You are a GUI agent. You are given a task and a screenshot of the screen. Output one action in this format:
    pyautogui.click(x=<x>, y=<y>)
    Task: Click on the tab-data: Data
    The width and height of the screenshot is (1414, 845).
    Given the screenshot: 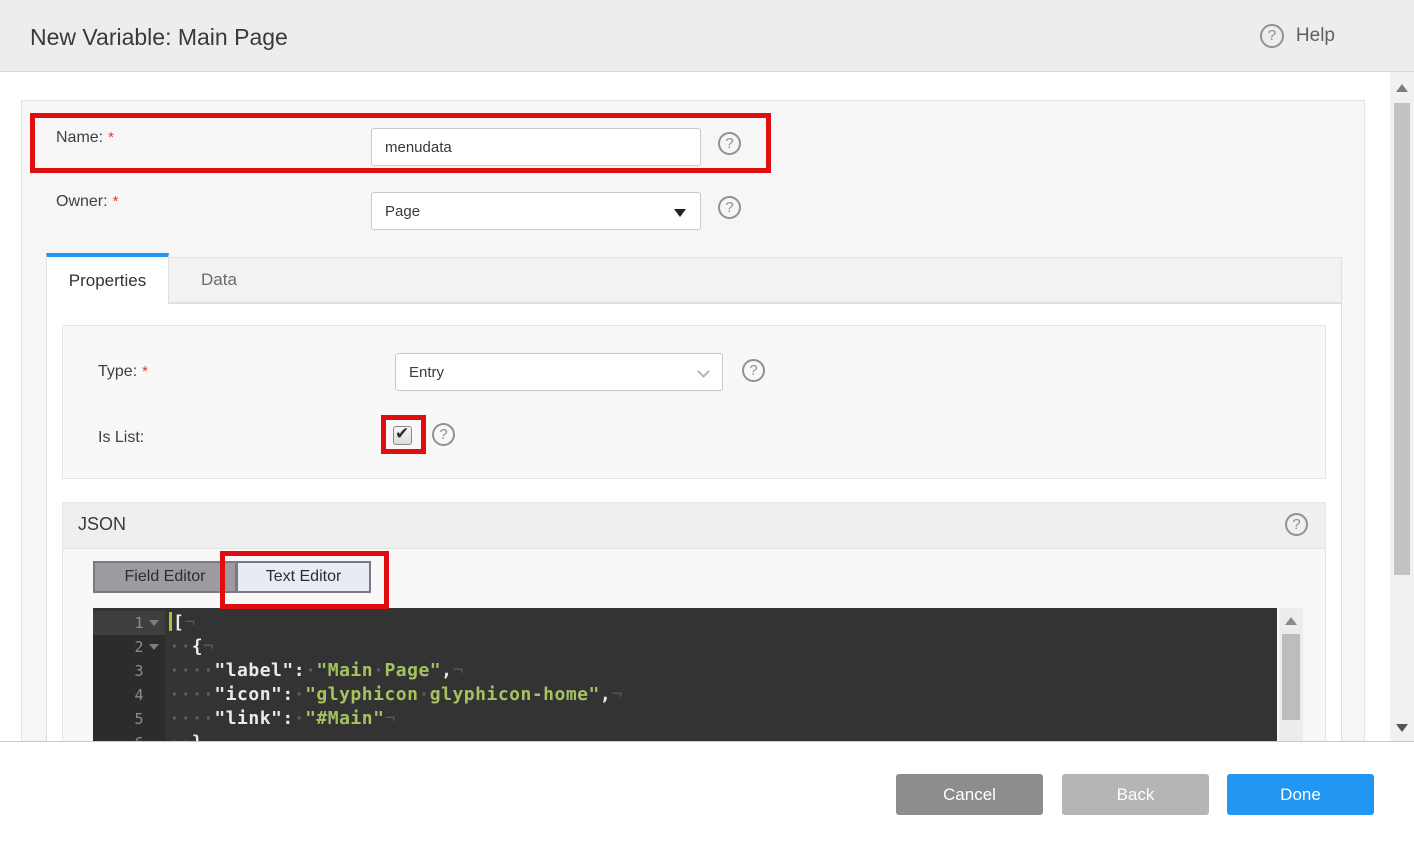 What is the action you would take?
    pyautogui.click(x=219, y=280)
    